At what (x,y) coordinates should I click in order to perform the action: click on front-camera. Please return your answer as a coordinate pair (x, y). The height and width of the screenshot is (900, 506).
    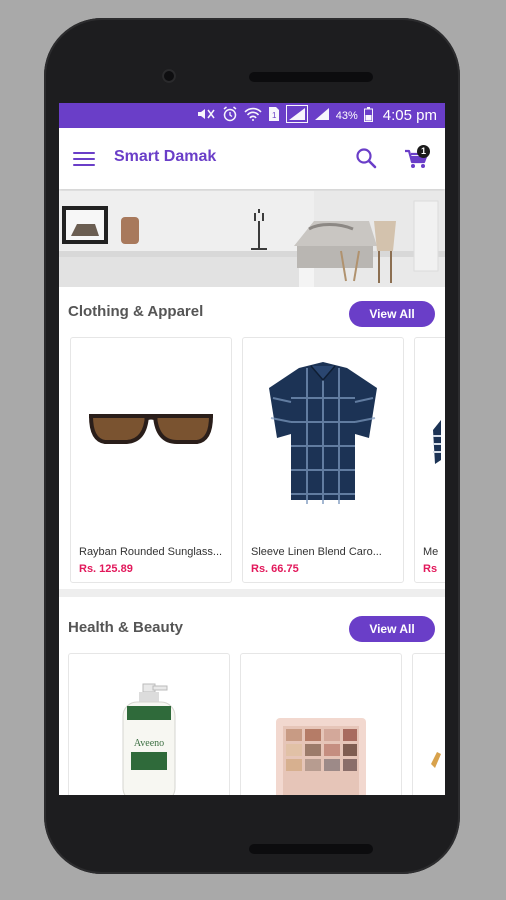
    Looking at the image, I should click on (169, 76).